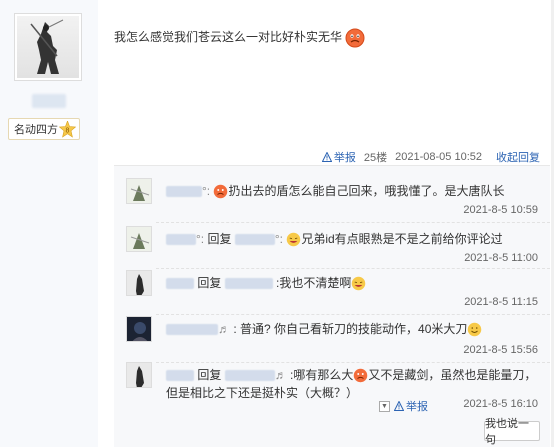 Image resolution: width=554 pixels, height=447 pixels. Describe the element at coordinates (366, 191) in the screenshot. I see `reply-text: 扔出去的盾怎么能自己回来，哦我懂了。是大唐队长` at that location.